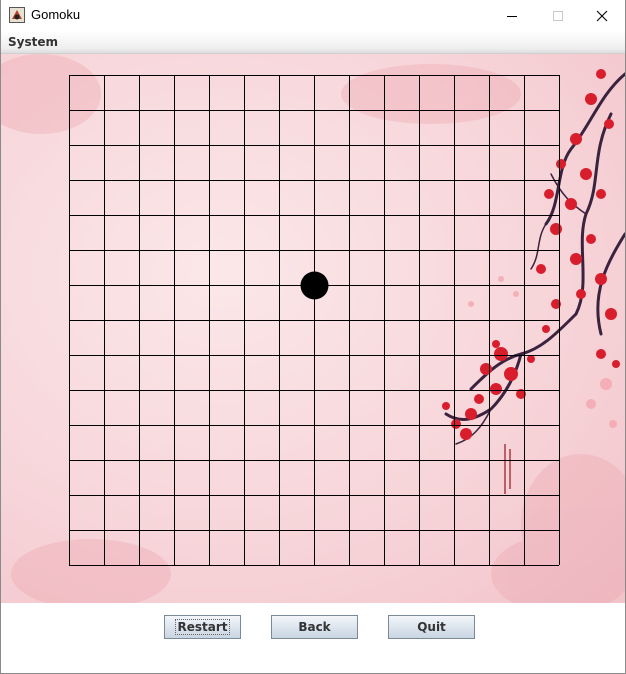 This screenshot has height=674, width=626. What do you see at coordinates (314, 285) in the screenshot?
I see `black-stone` at bounding box center [314, 285].